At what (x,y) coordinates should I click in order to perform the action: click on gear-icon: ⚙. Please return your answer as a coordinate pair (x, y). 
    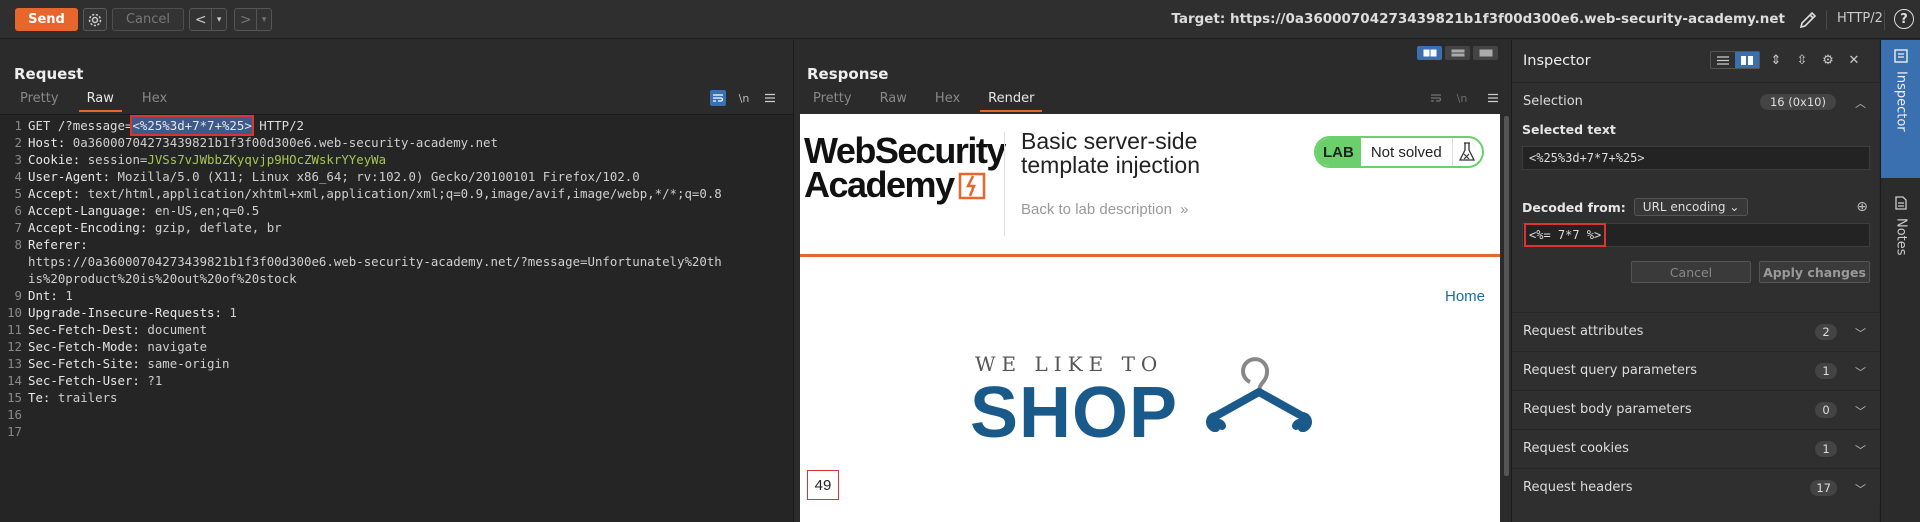
    Looking at the image, I should click on (1828, 60).